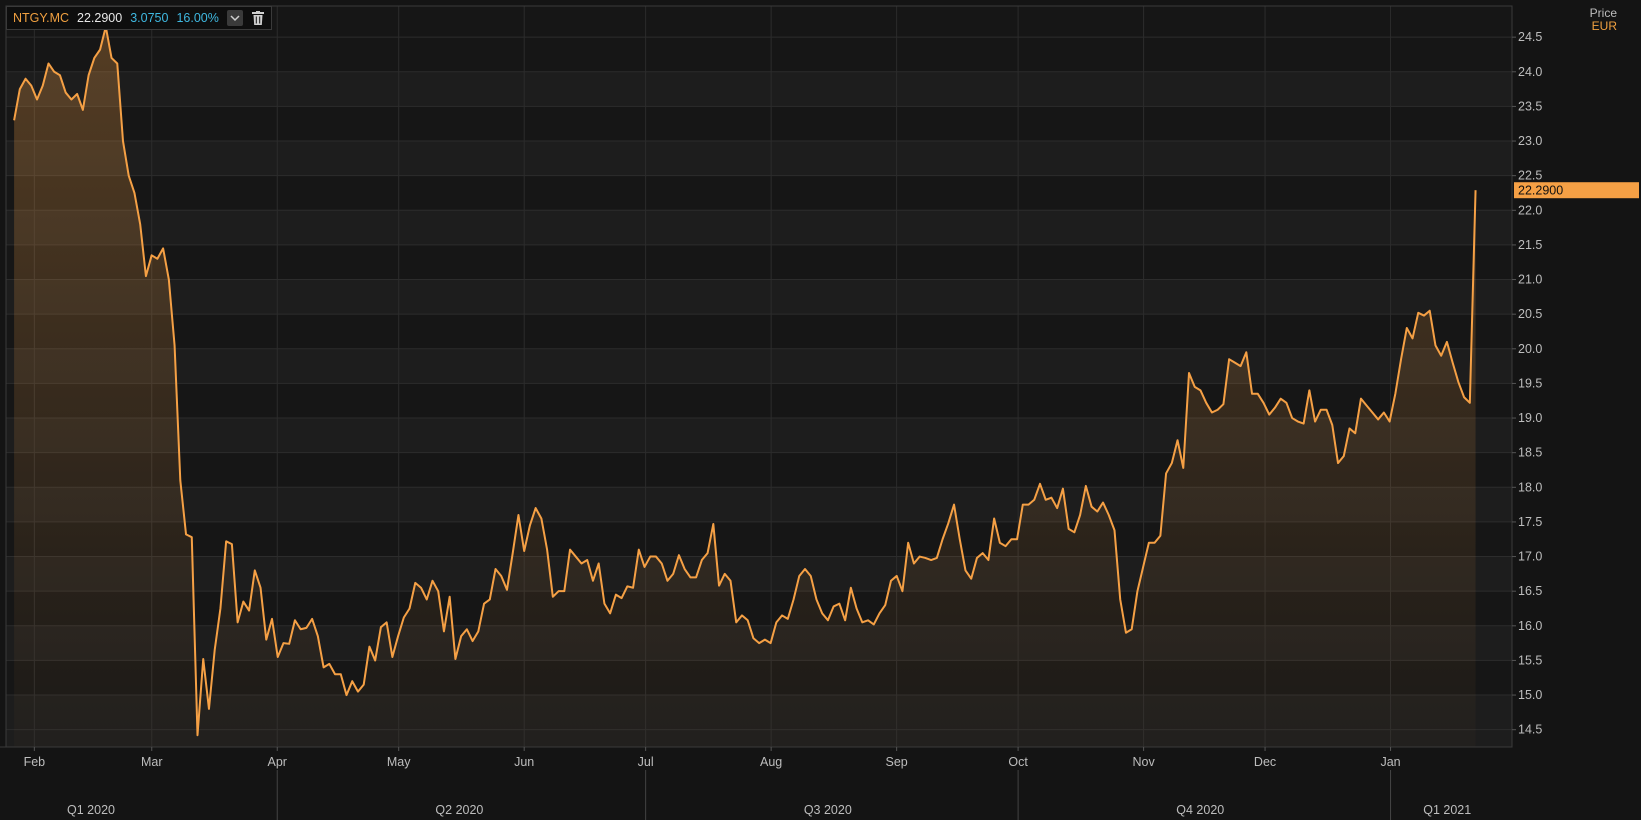  I want to click on legend-symbol: NTGY.MC, so click(41, 18).